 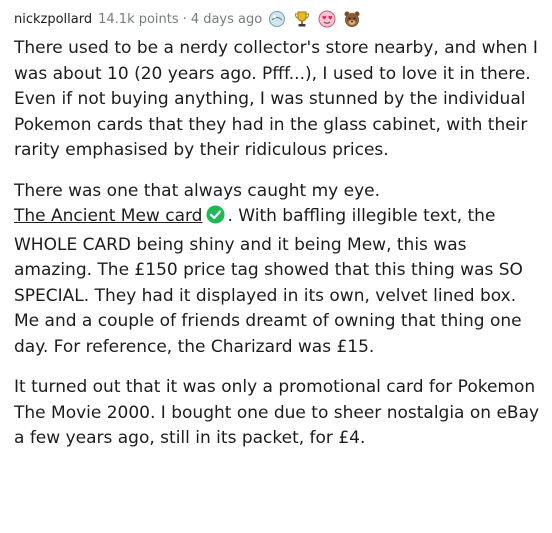 What do you see at coordinates (226, 19) in the screenshot?
I see `comment-age: 4 days ago` at bounding box center [226, 19].